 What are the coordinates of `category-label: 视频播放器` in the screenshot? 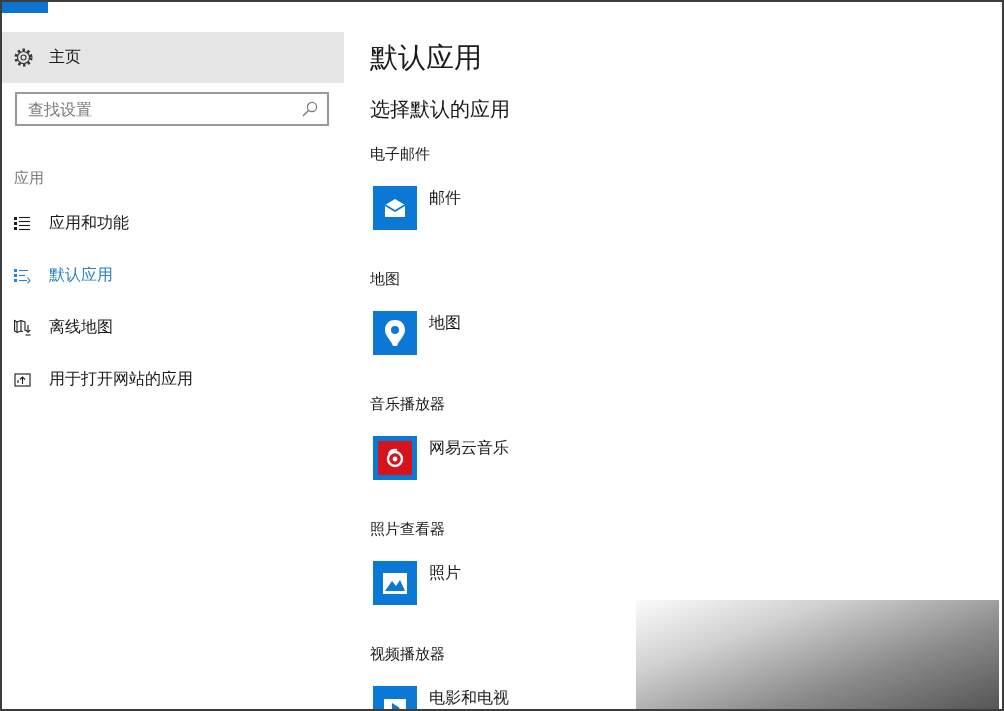 It's located at (407, 654).